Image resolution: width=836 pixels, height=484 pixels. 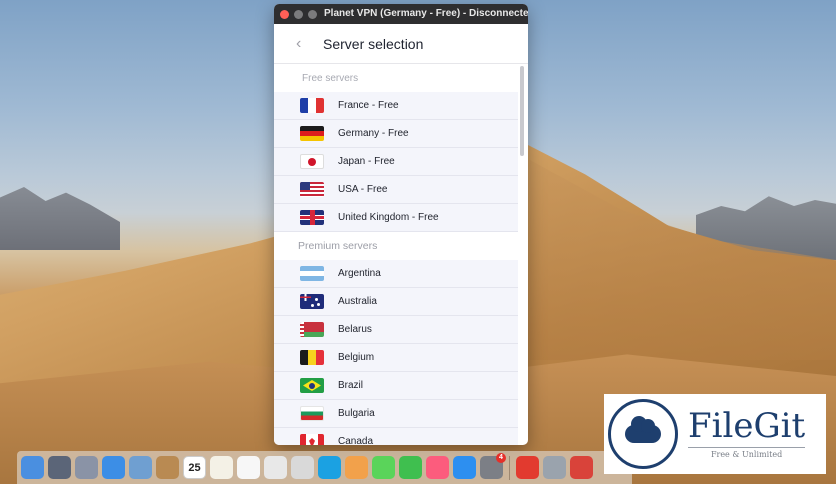 I want to click on us-flag-icon, so click(x=312, y=189).